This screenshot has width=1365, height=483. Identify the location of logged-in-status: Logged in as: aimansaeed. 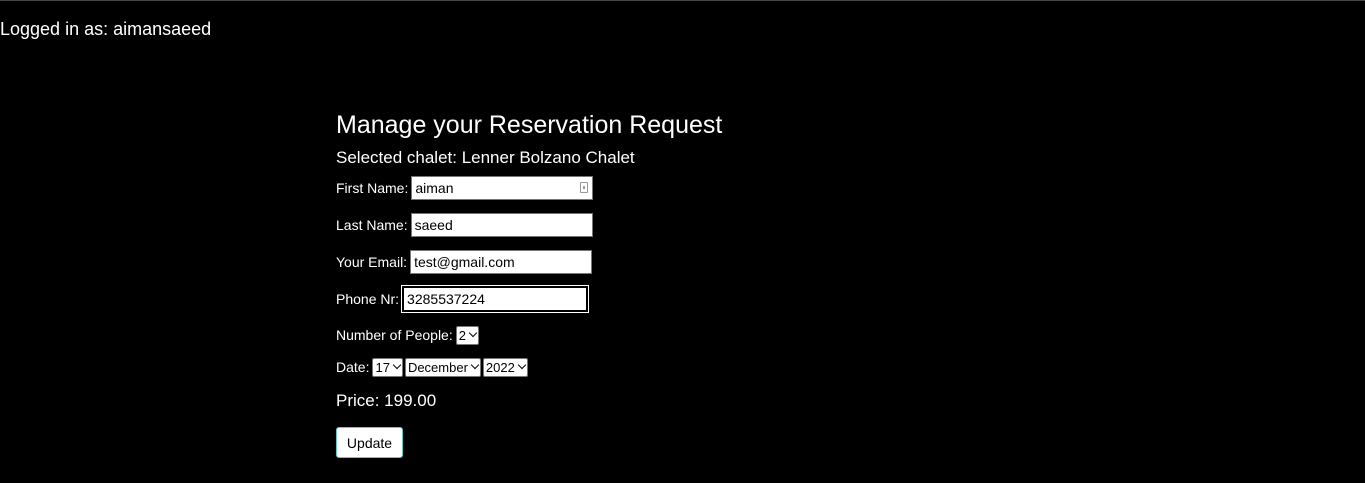
(106, 29).